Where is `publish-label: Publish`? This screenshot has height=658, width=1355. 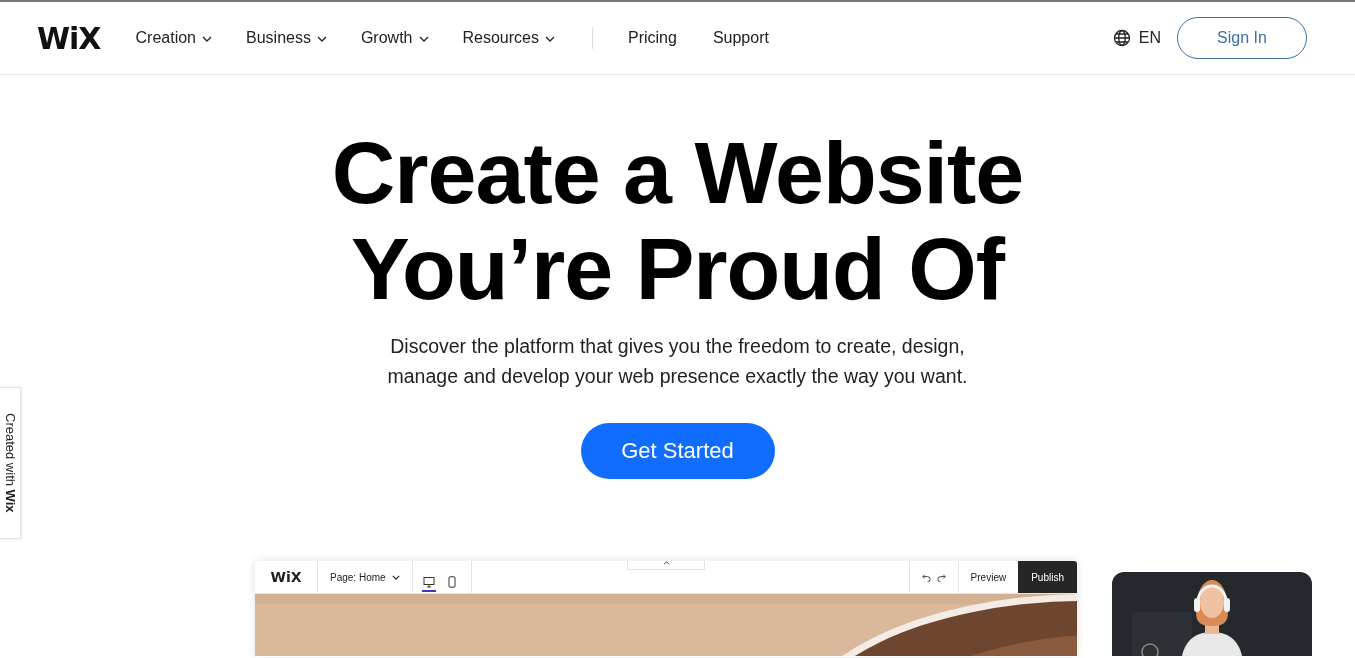 publish-label: Publish is located at coordinates (1047, 577).